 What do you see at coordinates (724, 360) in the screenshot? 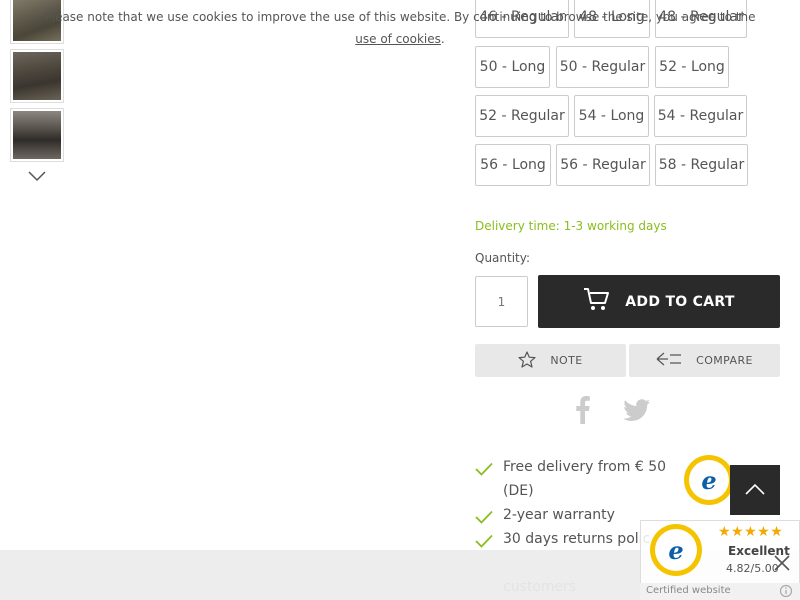
I see `compare-label: COMPARE` at bounding box center [724, 360].